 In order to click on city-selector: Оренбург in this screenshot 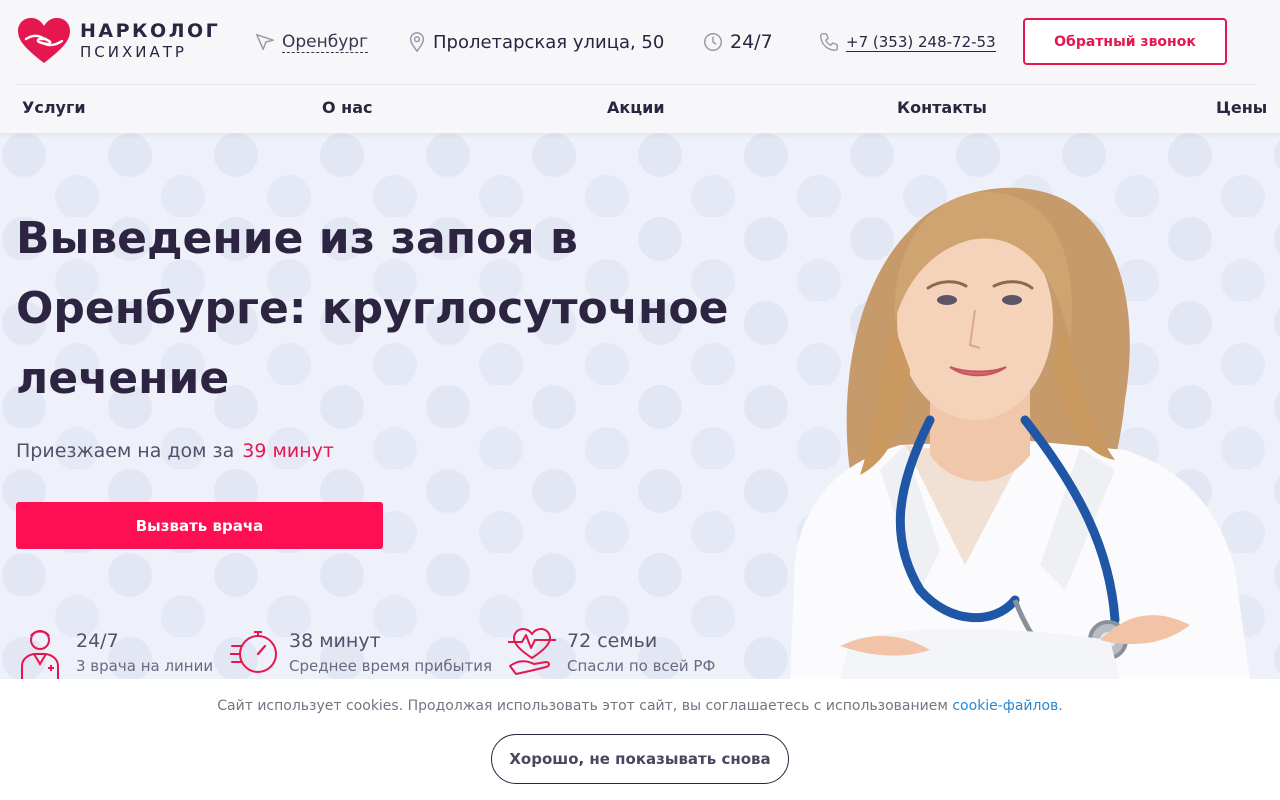, I will do `click(311, 42)`.